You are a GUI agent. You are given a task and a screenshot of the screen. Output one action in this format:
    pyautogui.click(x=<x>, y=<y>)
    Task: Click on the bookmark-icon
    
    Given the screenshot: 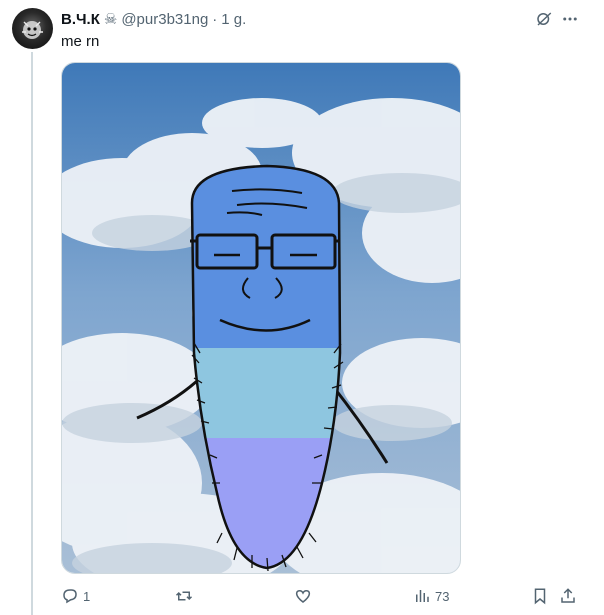 What is the action you would take?
    pyautogui.click(x=540, y=596)
    